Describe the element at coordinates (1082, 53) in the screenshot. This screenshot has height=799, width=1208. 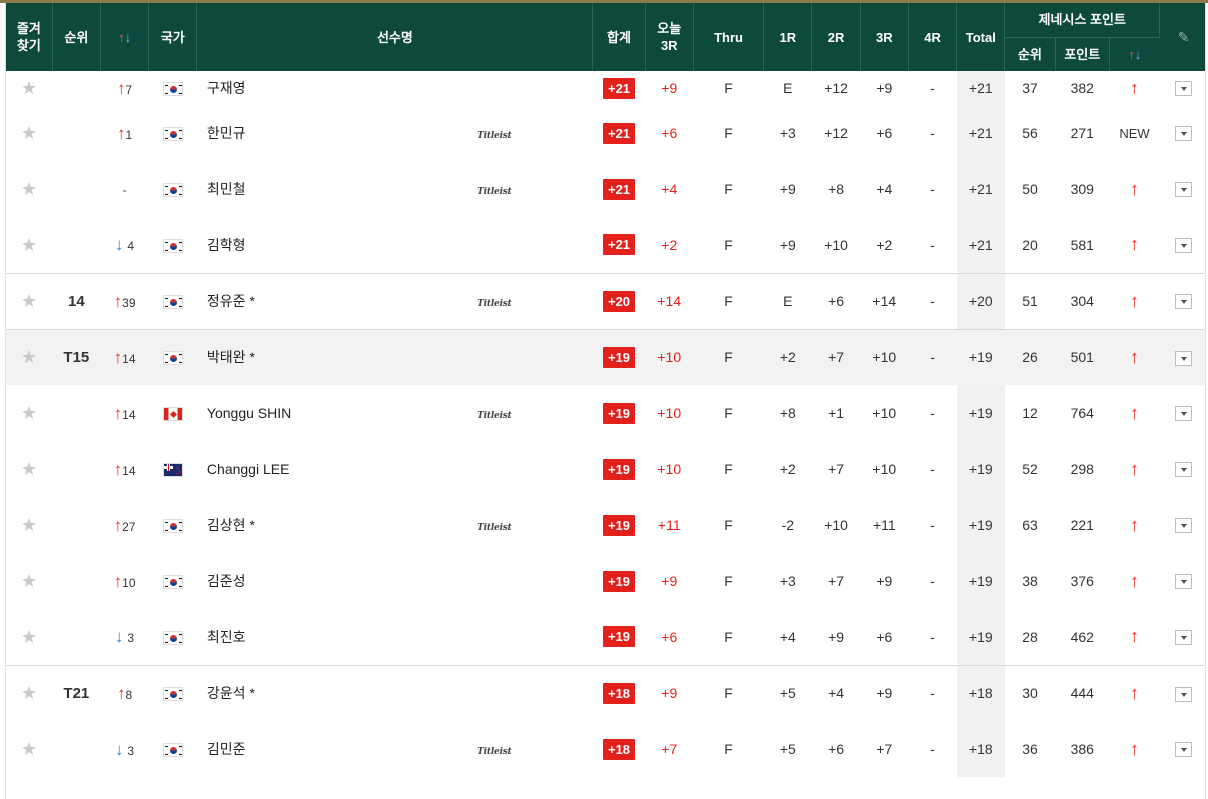
I see `header-genesis-point: 포인트` at that location.